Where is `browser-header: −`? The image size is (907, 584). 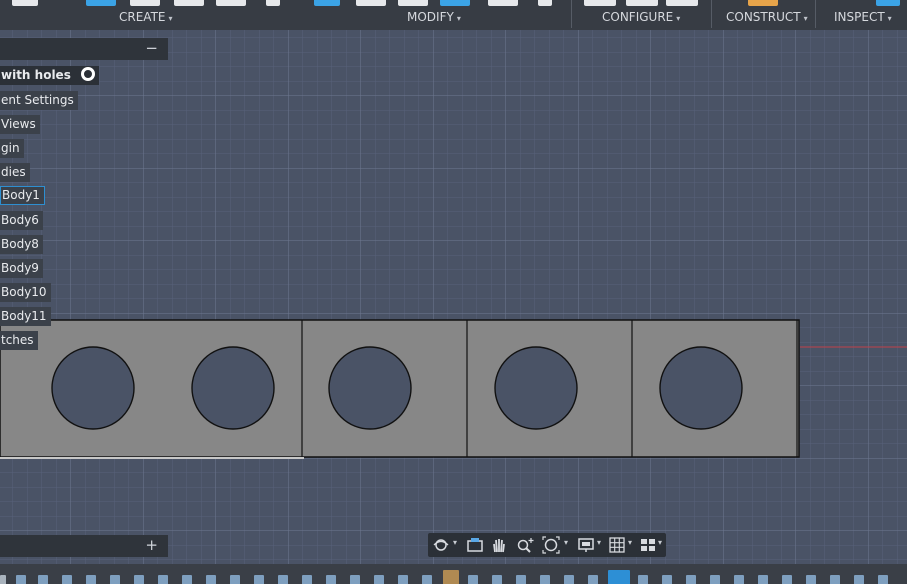
browser-header: − is located at coordinates (84, 49).